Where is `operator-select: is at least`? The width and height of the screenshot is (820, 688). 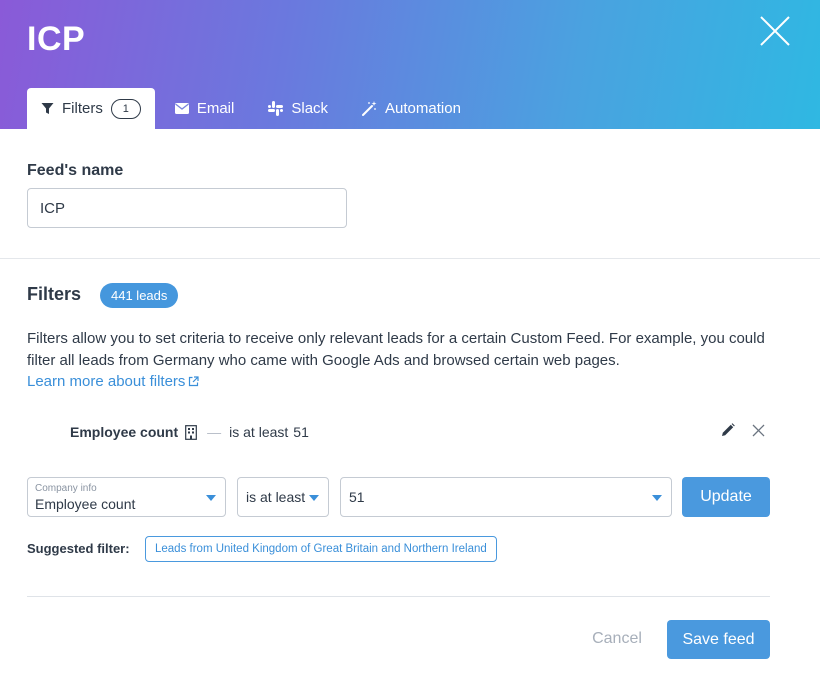 operator-select: is at least is located at coordinates (283, 497).